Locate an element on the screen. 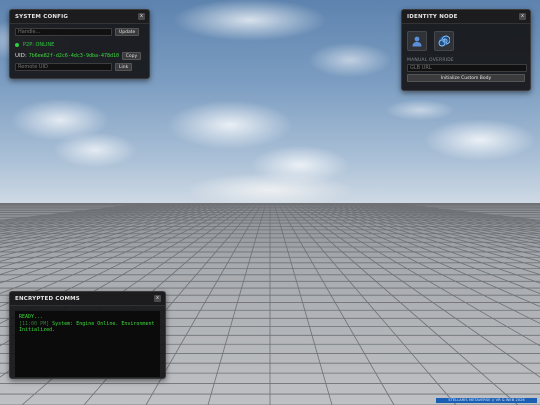  manual-override-label: MANUAL OVERRIDE is located at coordinates (430, 60).